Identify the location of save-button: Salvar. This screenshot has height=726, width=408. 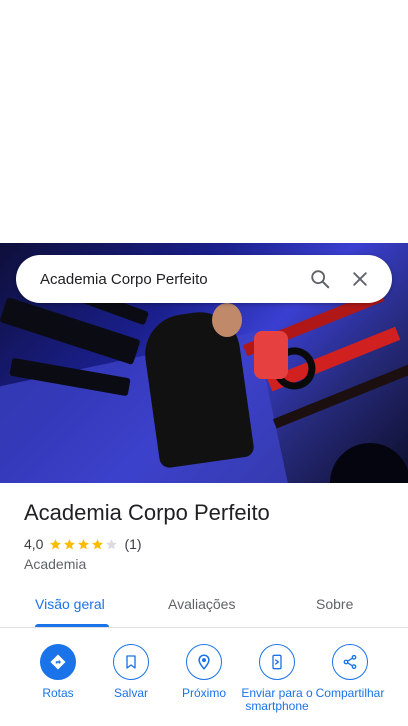
(131, 672).